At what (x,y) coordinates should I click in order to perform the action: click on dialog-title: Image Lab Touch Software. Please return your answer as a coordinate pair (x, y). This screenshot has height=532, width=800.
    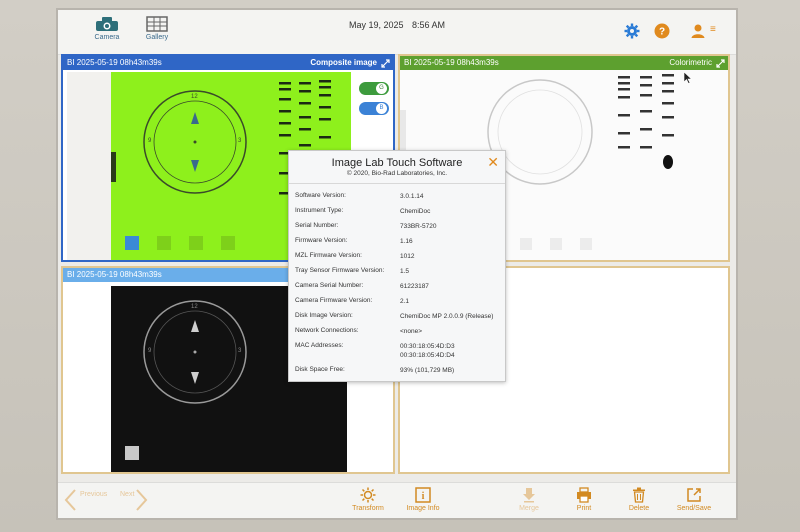
    Looking at the image, I should click on (397, 163).